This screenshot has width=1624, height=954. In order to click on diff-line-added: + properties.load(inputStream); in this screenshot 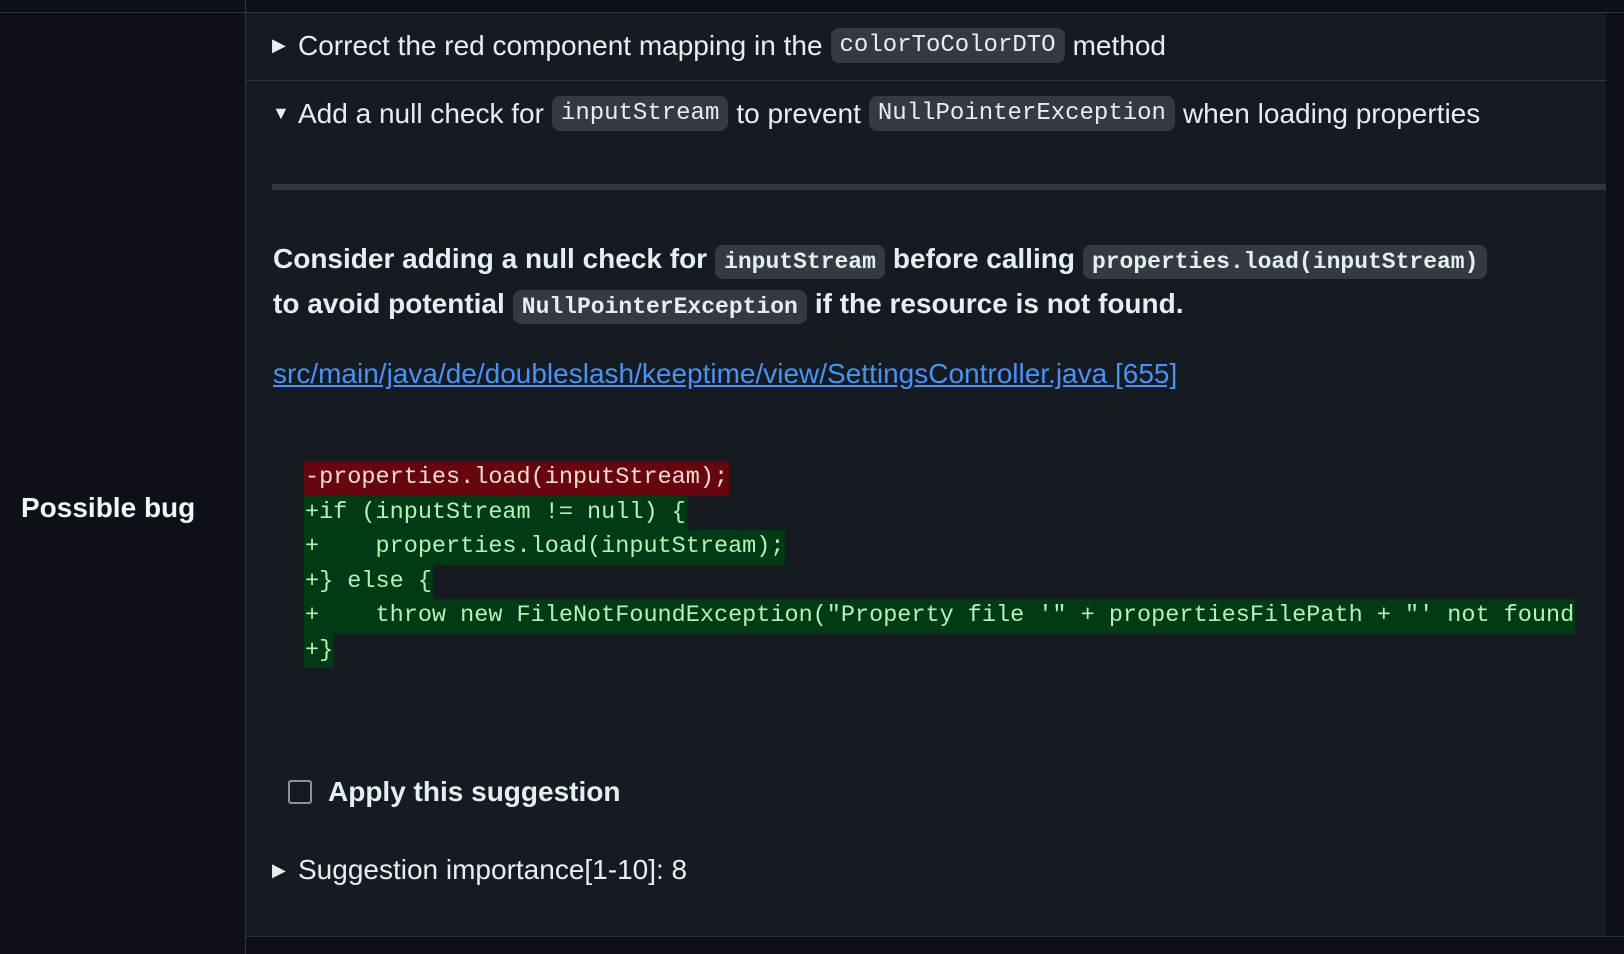, I will do `click(955, 547)`.